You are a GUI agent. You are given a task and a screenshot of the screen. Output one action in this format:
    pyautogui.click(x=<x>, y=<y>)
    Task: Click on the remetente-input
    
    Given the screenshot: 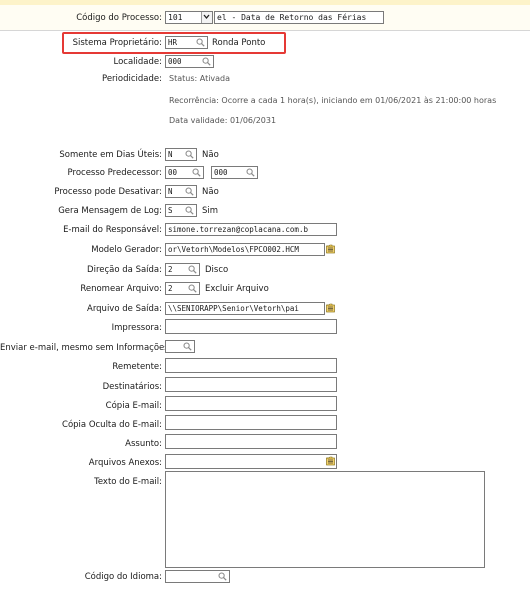 What is the action you would take?
    pyautogui.click(x=251, y=365)
    